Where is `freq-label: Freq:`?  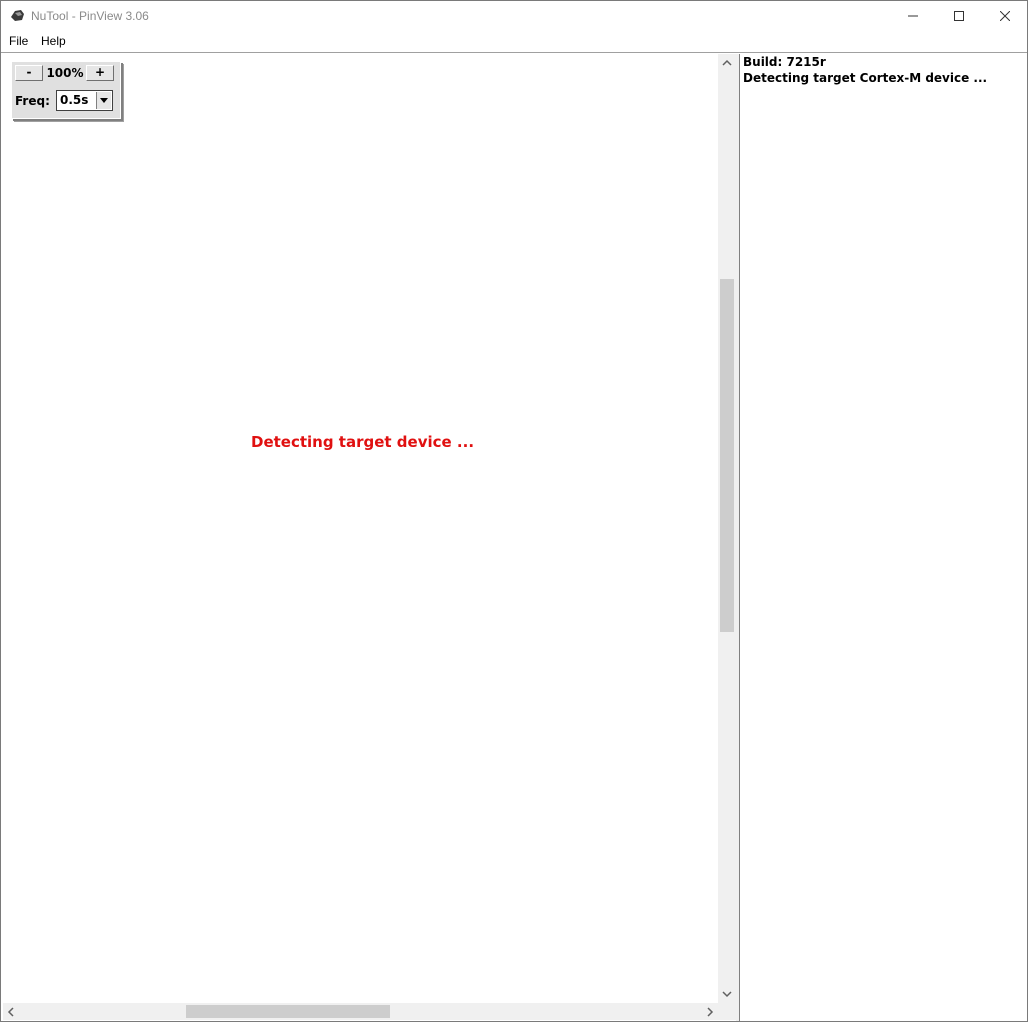 freq-label: Freq: is located at coordinates (32, 101).